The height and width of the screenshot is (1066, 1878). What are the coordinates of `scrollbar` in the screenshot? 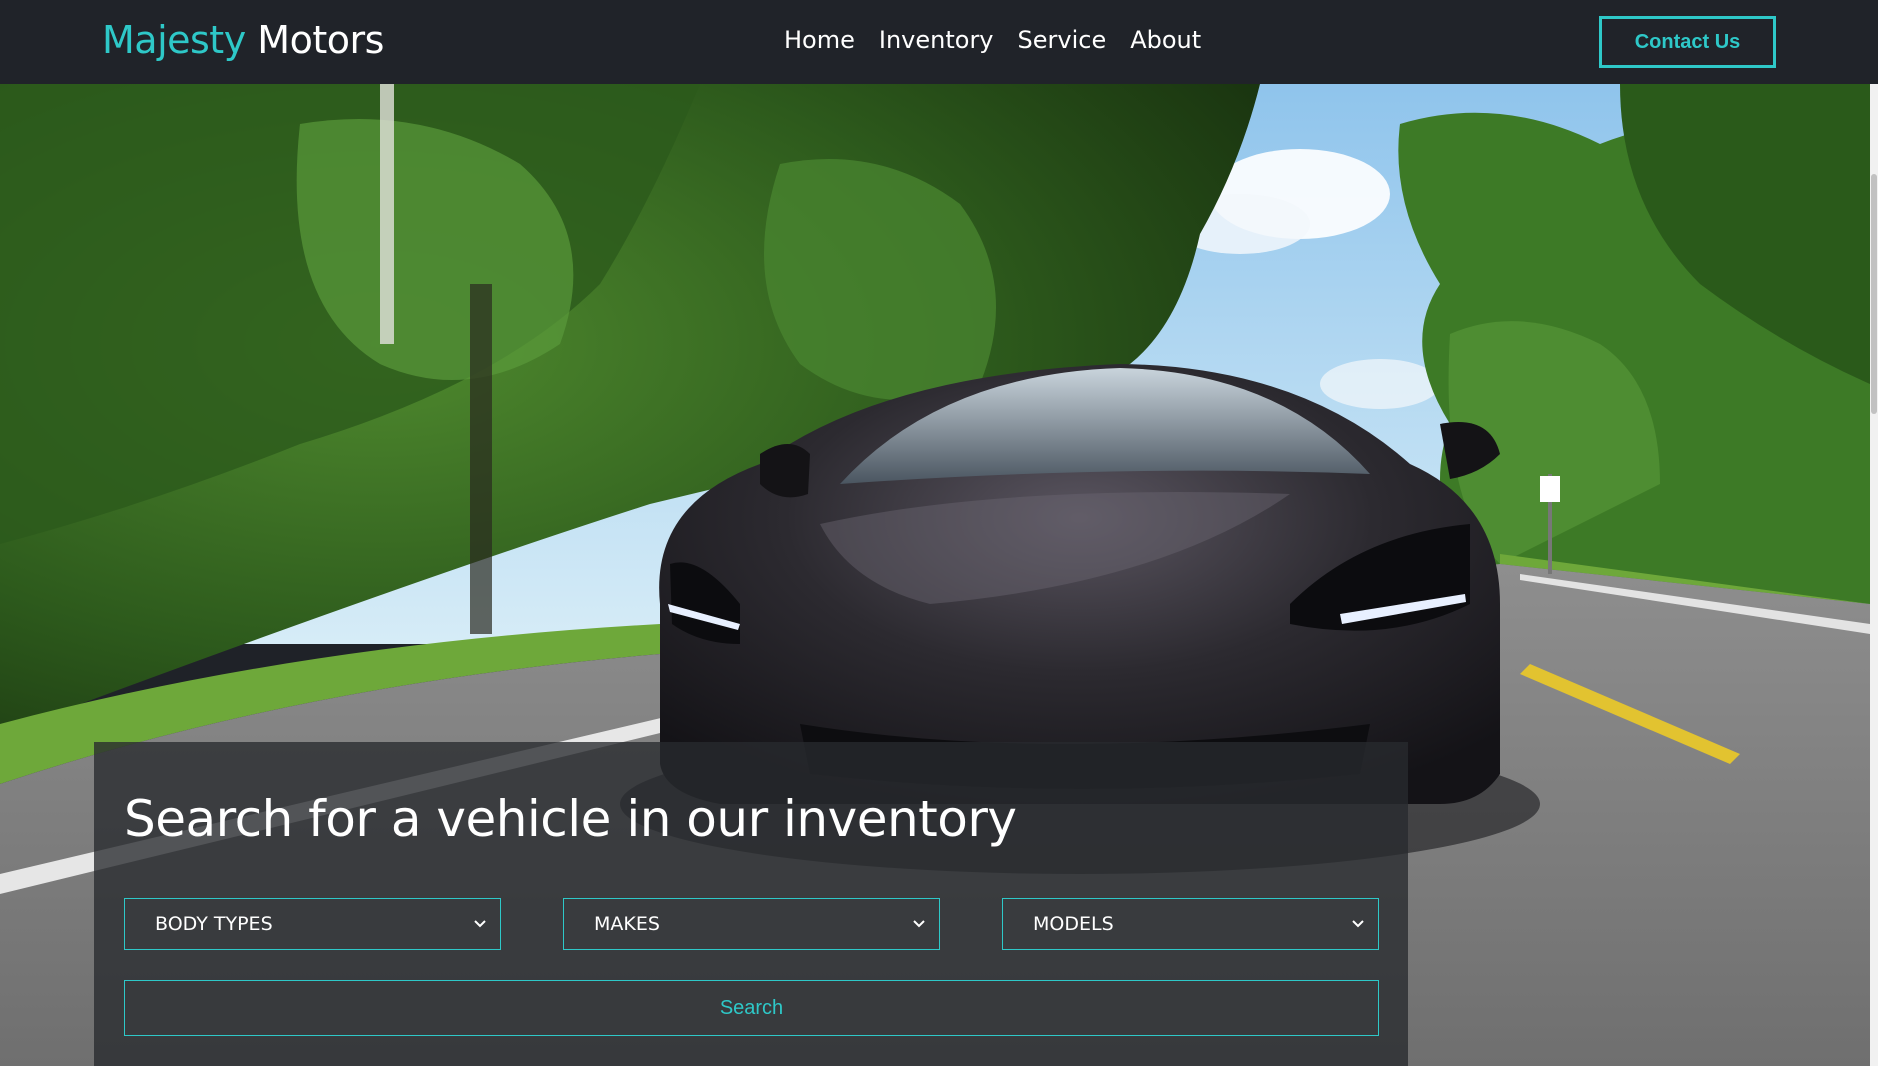 It's located at (1874, 575).